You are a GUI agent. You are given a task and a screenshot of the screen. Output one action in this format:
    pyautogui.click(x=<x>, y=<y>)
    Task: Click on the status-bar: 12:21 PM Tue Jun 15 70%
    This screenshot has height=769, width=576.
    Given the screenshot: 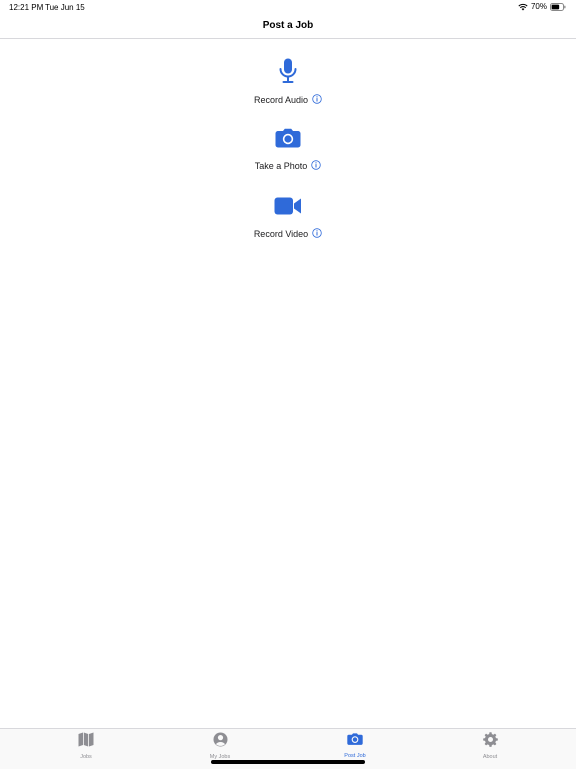 What is the action you would take?
    pyautogui.click(x=288, y=7)
    